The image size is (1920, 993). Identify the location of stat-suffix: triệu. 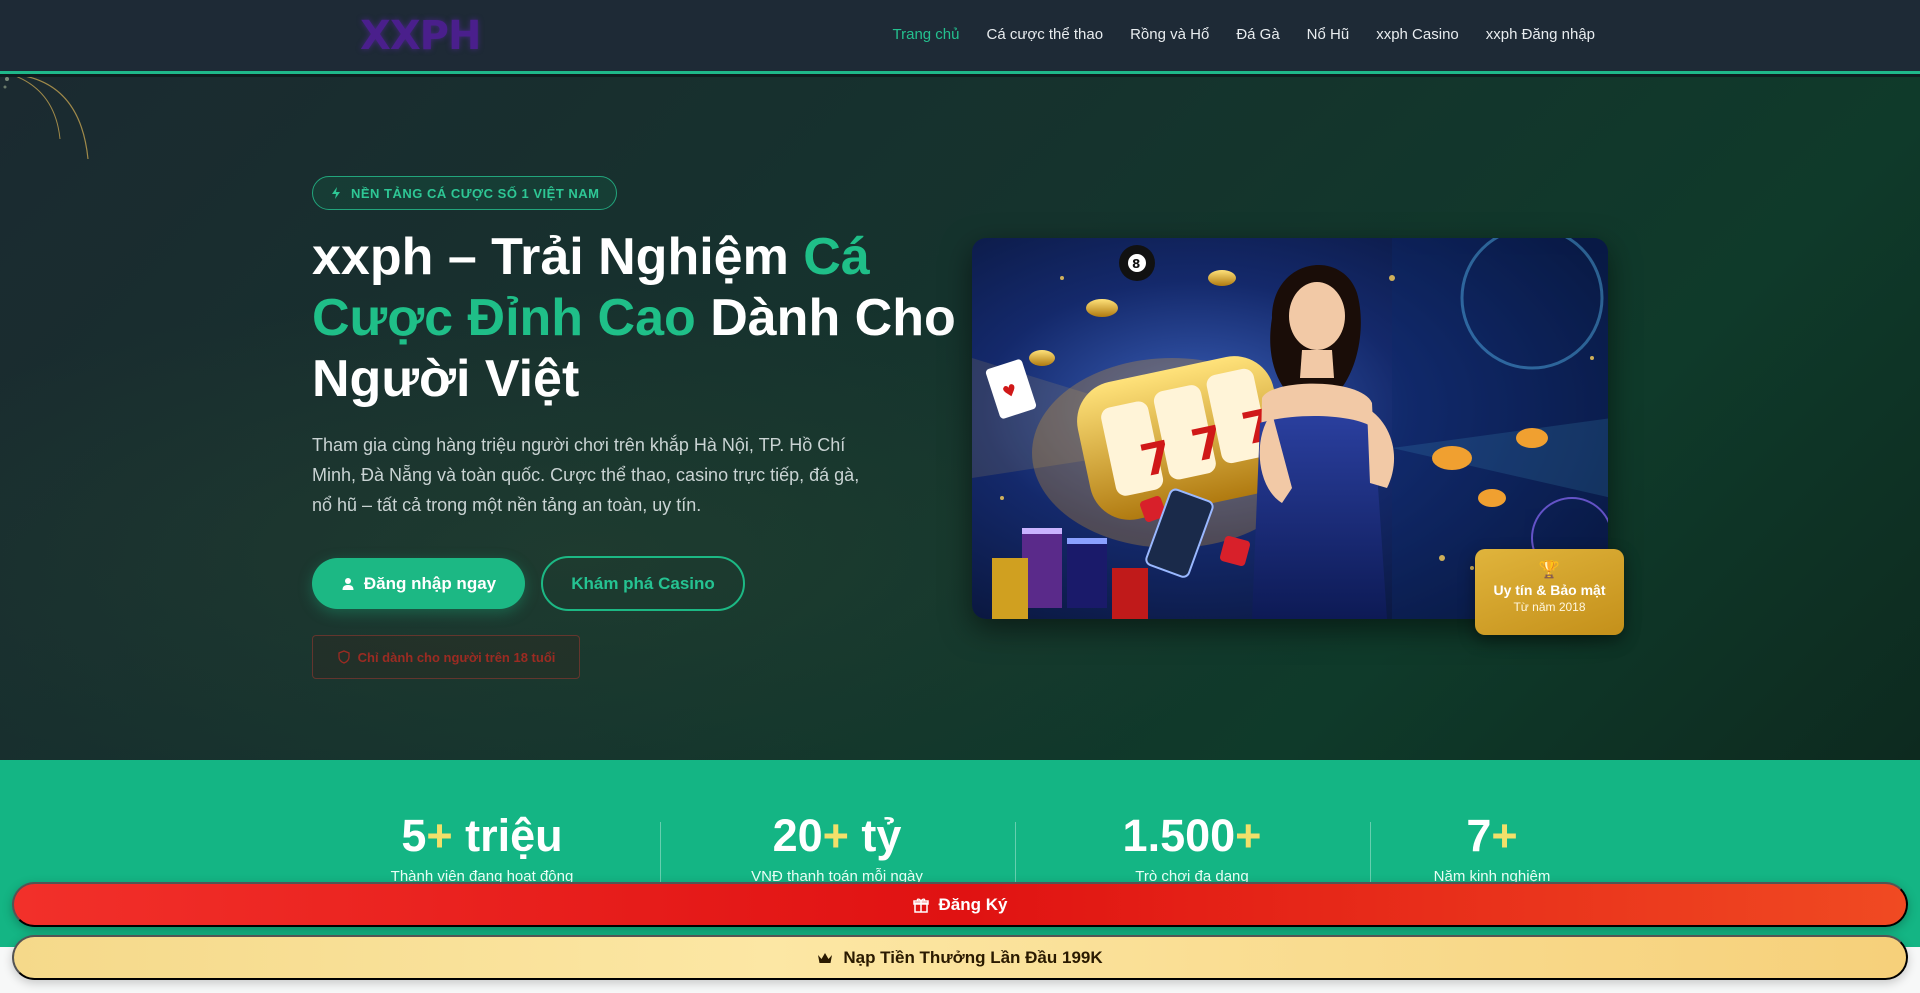
(507, 835).